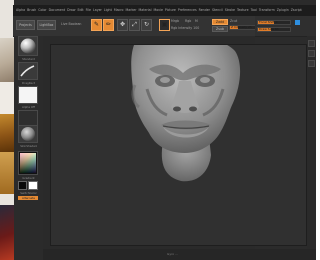  I want to click on focal-shift-slider: Focal Shift 0, so click(274, 22).